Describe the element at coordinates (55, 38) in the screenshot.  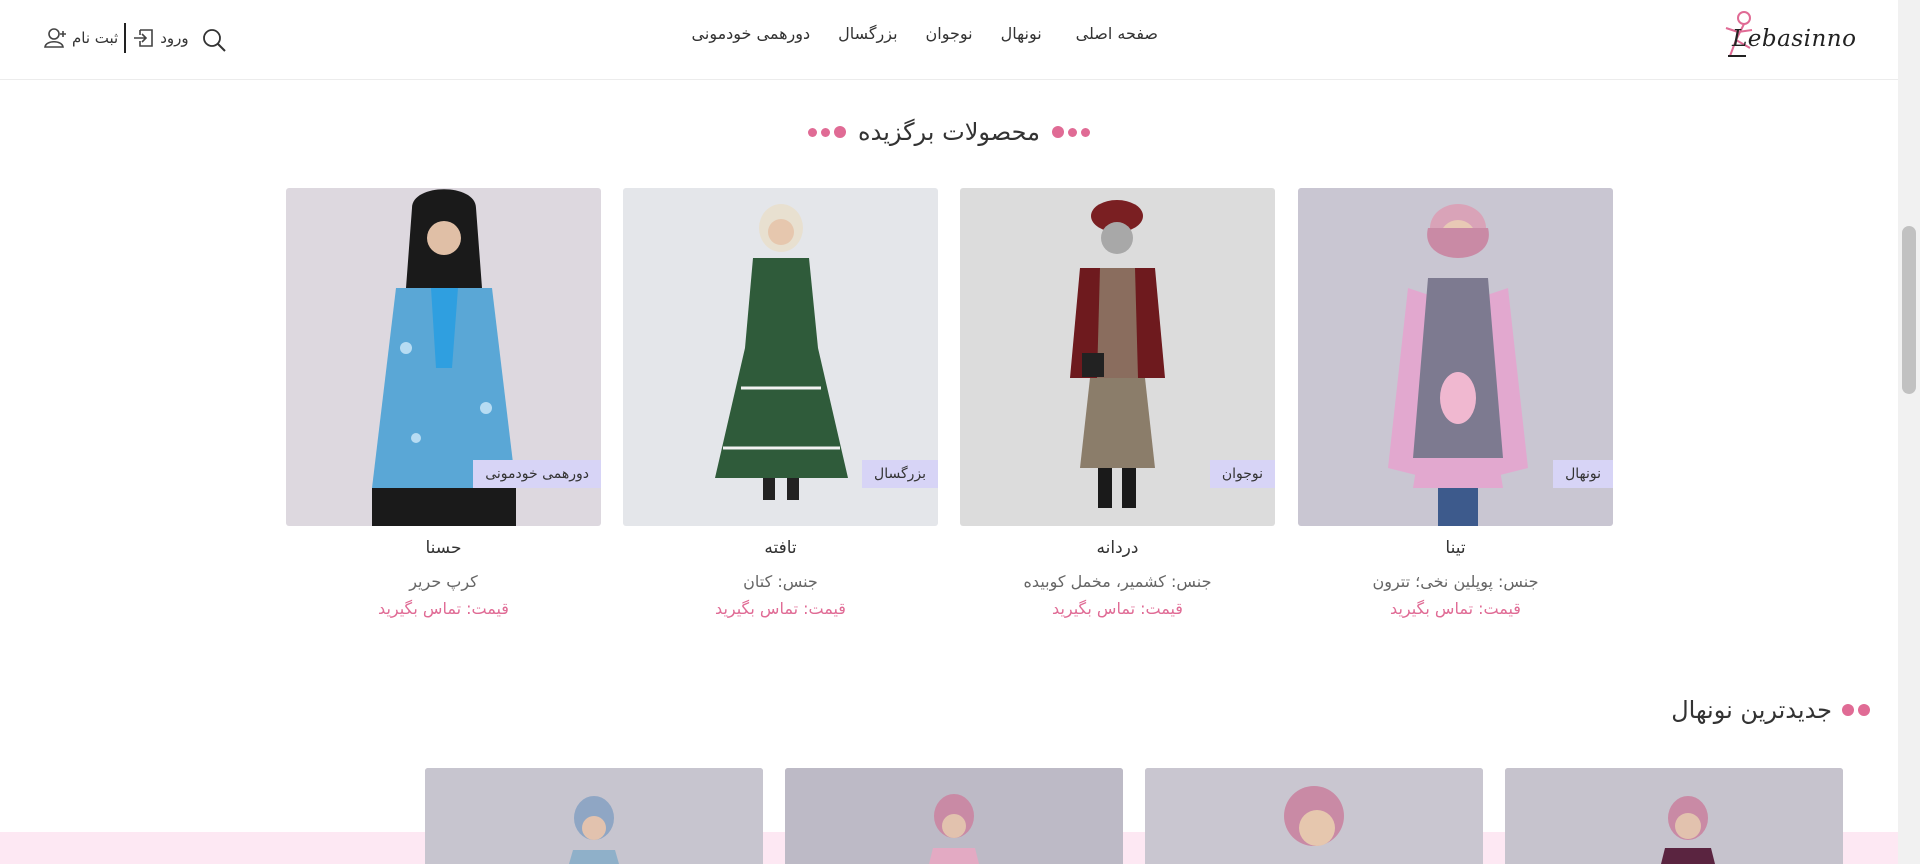
I see `add-user-icon` at that location.